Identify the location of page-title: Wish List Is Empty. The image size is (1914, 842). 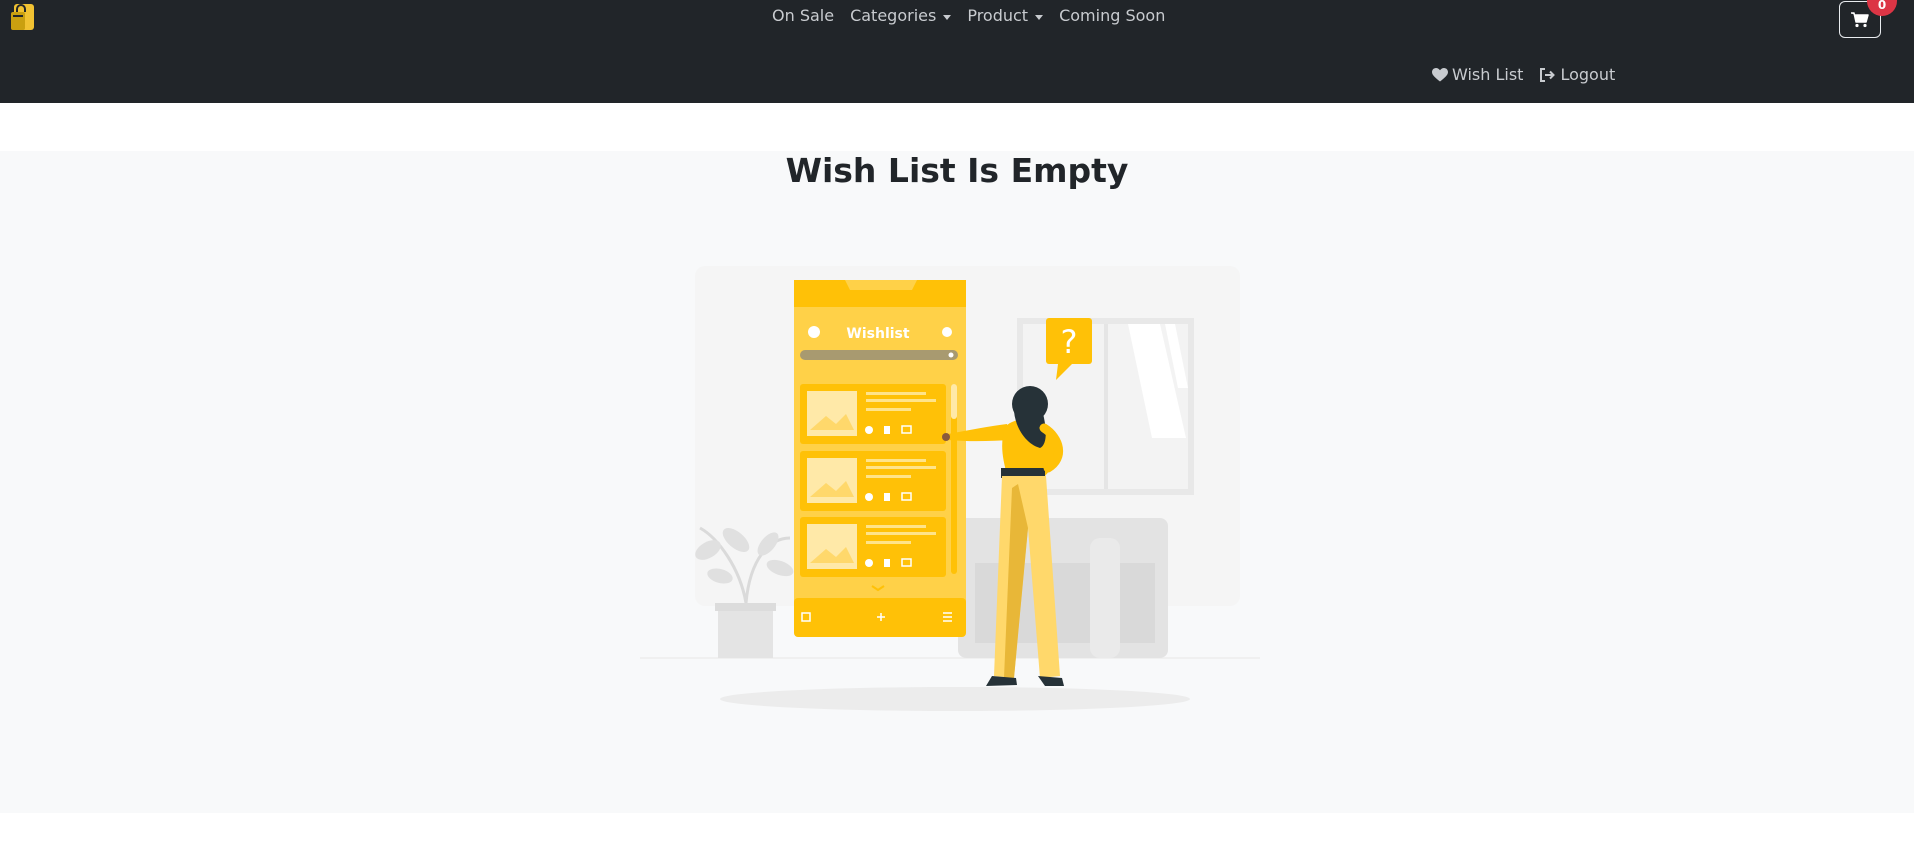
(957, 170).